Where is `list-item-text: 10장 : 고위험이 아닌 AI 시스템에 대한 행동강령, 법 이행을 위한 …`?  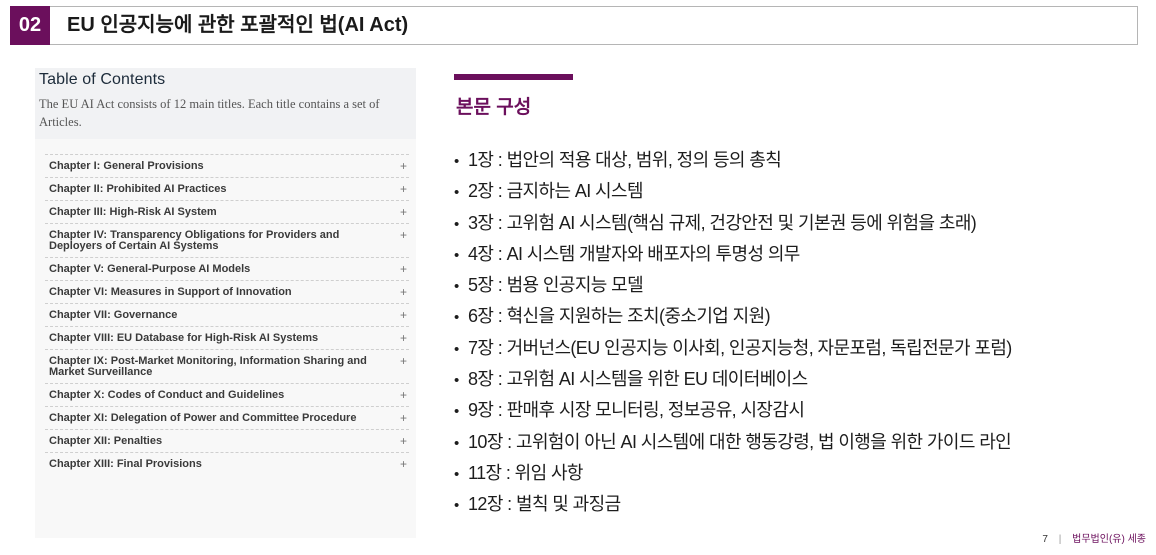
list-item-text: 10장 : 고위험이 아닌 AI 시스템에 대한 행동강령, 법 이행을 위한 … is located at coordinates (740, 441).